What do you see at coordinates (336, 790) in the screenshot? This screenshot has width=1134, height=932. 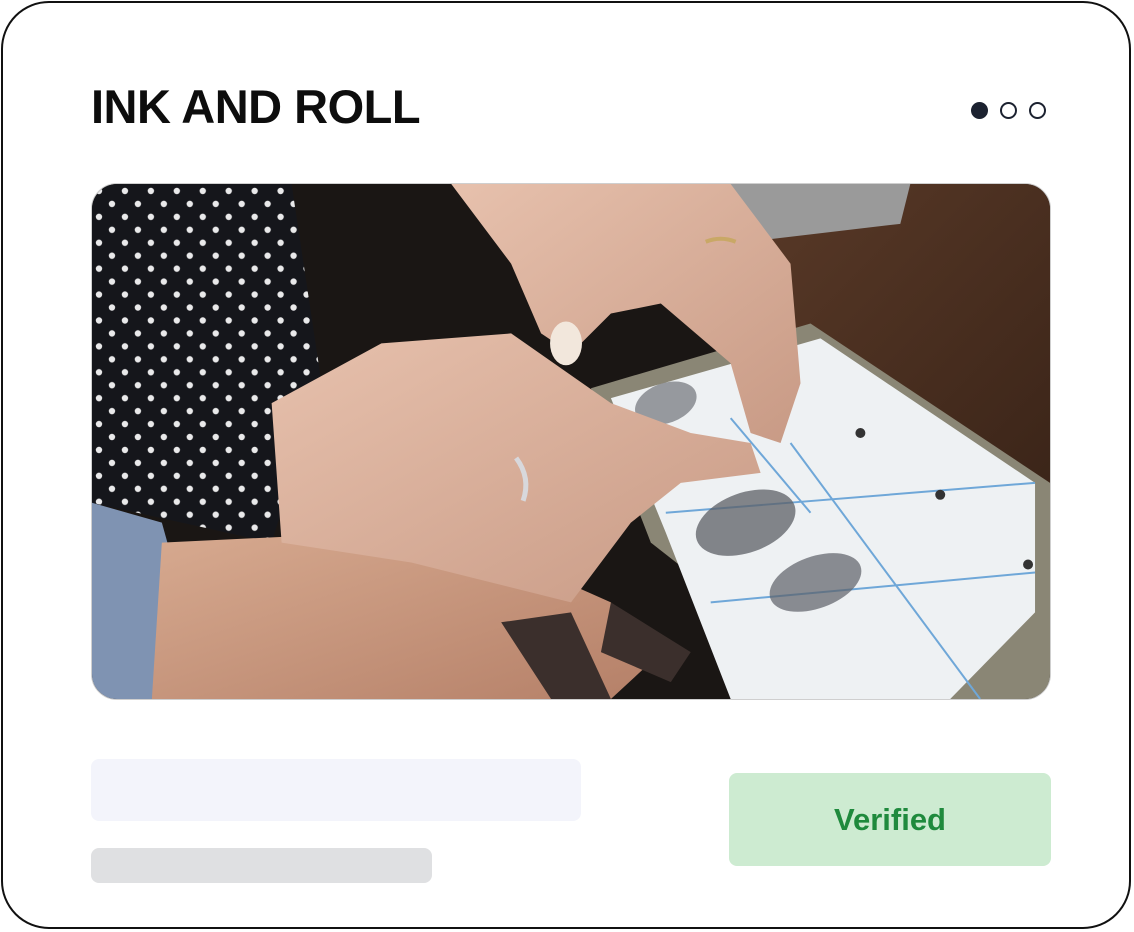 I see `text-placeholder-bar` at bounding box center [336, 790].